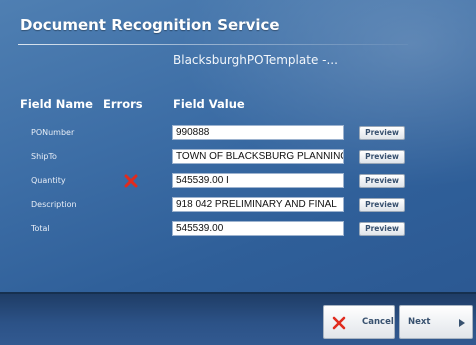 The image size is (476, 345). Describe the element at coordinates (258, 228) in the screenshot. I see `field-value-total: 545539.00` at that location.